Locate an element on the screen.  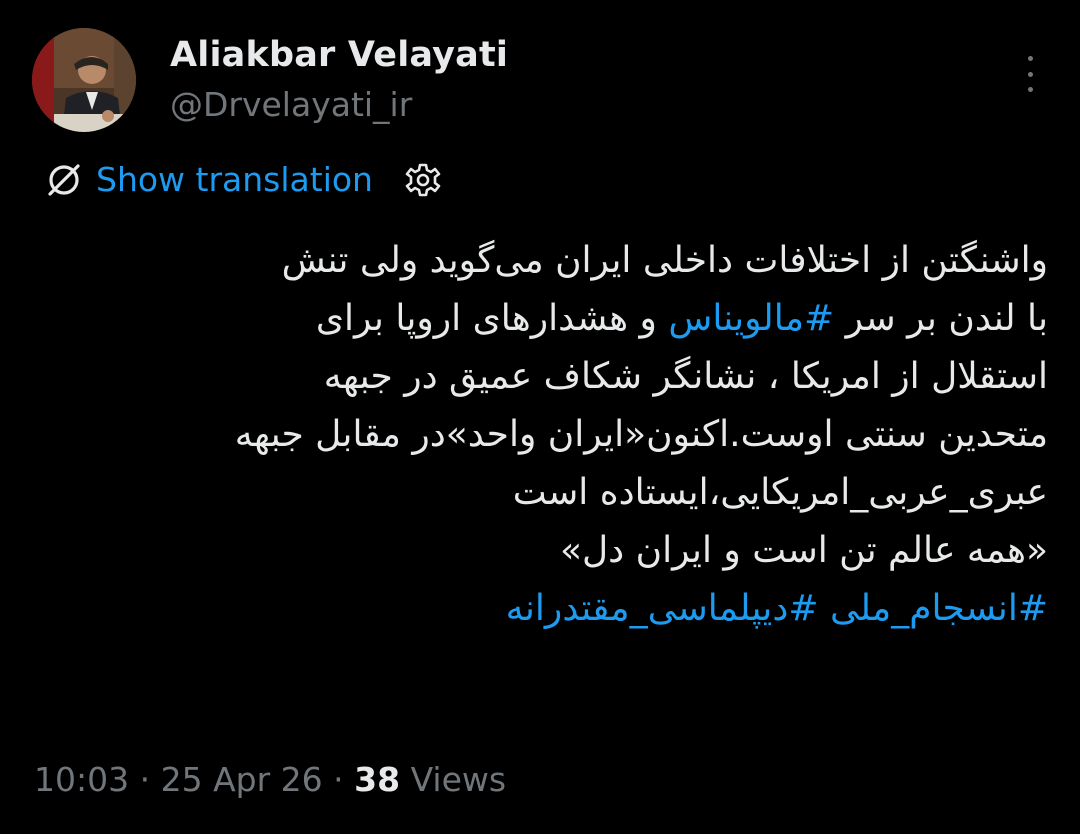
tweet-text-segment: و هشدارهای اروپا برای is located at coordinates (492, 318).